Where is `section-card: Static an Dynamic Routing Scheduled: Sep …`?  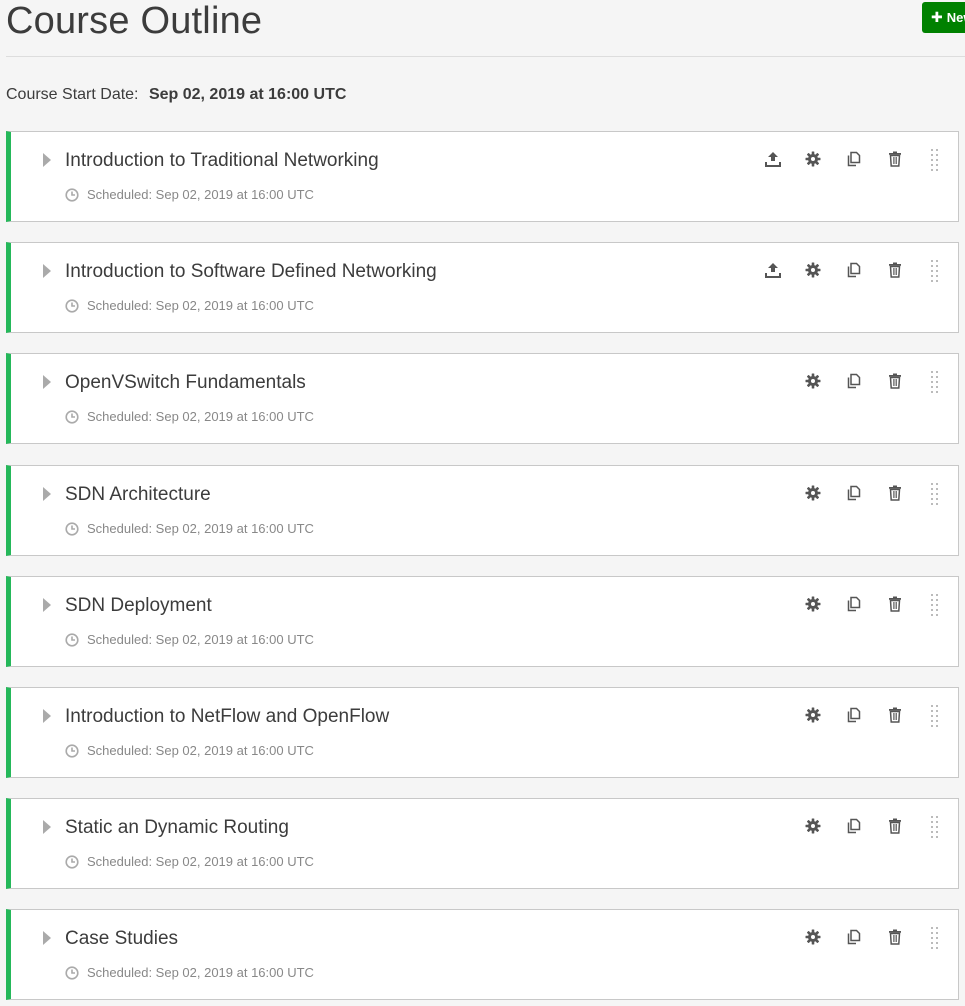
section-card: Static an Dynamic Routing Scheduled: Sep … is located at coordinates (482, 843).